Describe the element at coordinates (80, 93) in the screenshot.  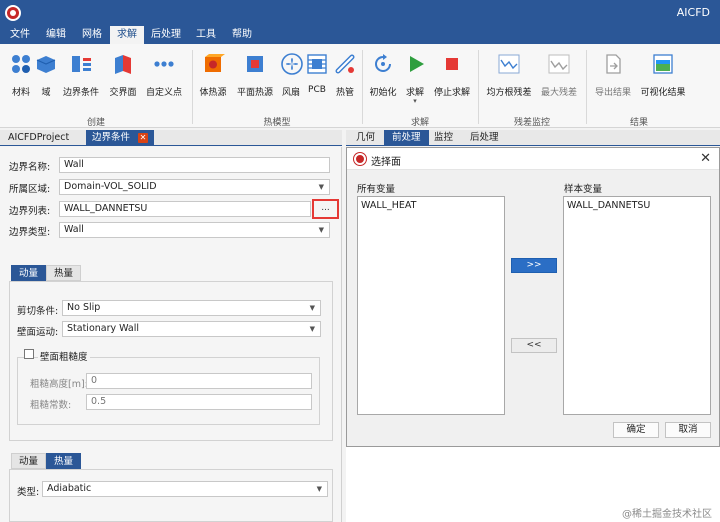
I see `boundary-condition-label: 边界条件` at that location.